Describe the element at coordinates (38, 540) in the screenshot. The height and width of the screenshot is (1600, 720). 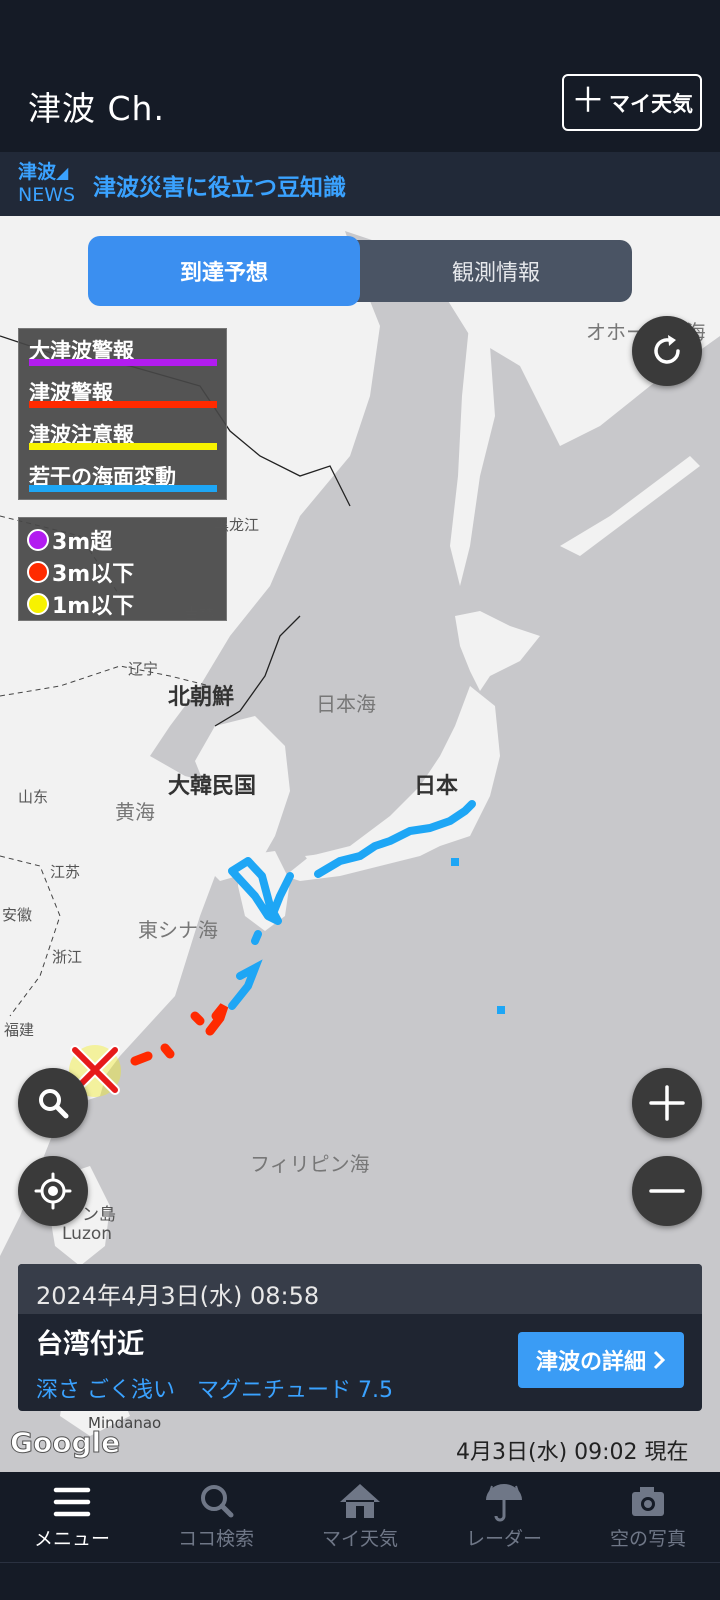
I see `purple-dot-icon` at that location.